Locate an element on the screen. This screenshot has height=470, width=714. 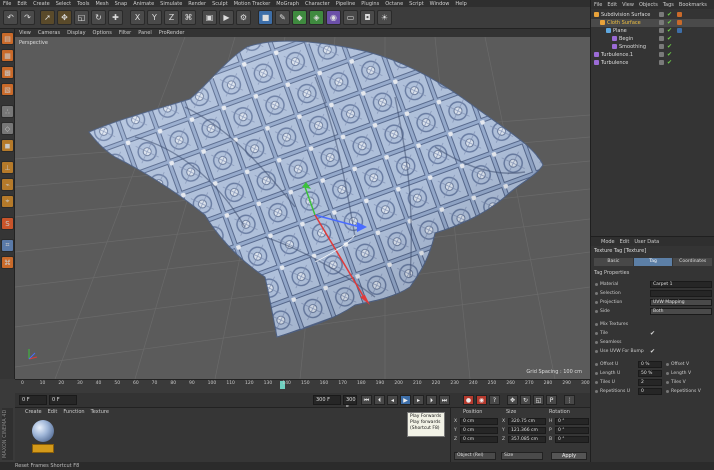
deformer-icon: ◉ is located at coordinates (333, 17).